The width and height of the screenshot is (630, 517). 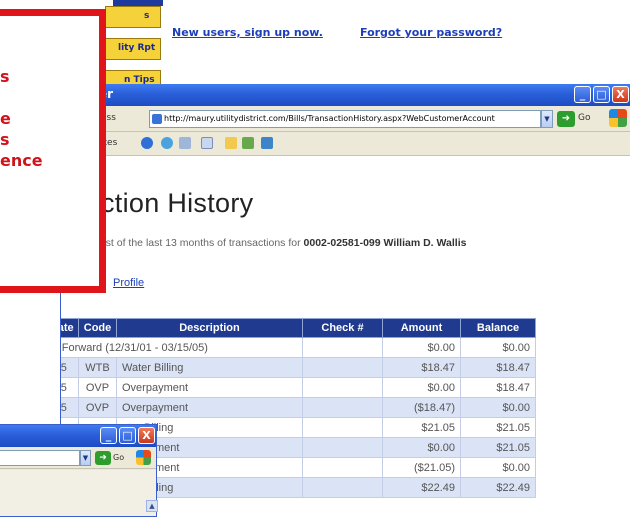 I want to click on callout-box: s e s ence, so click(x=53, y=151).